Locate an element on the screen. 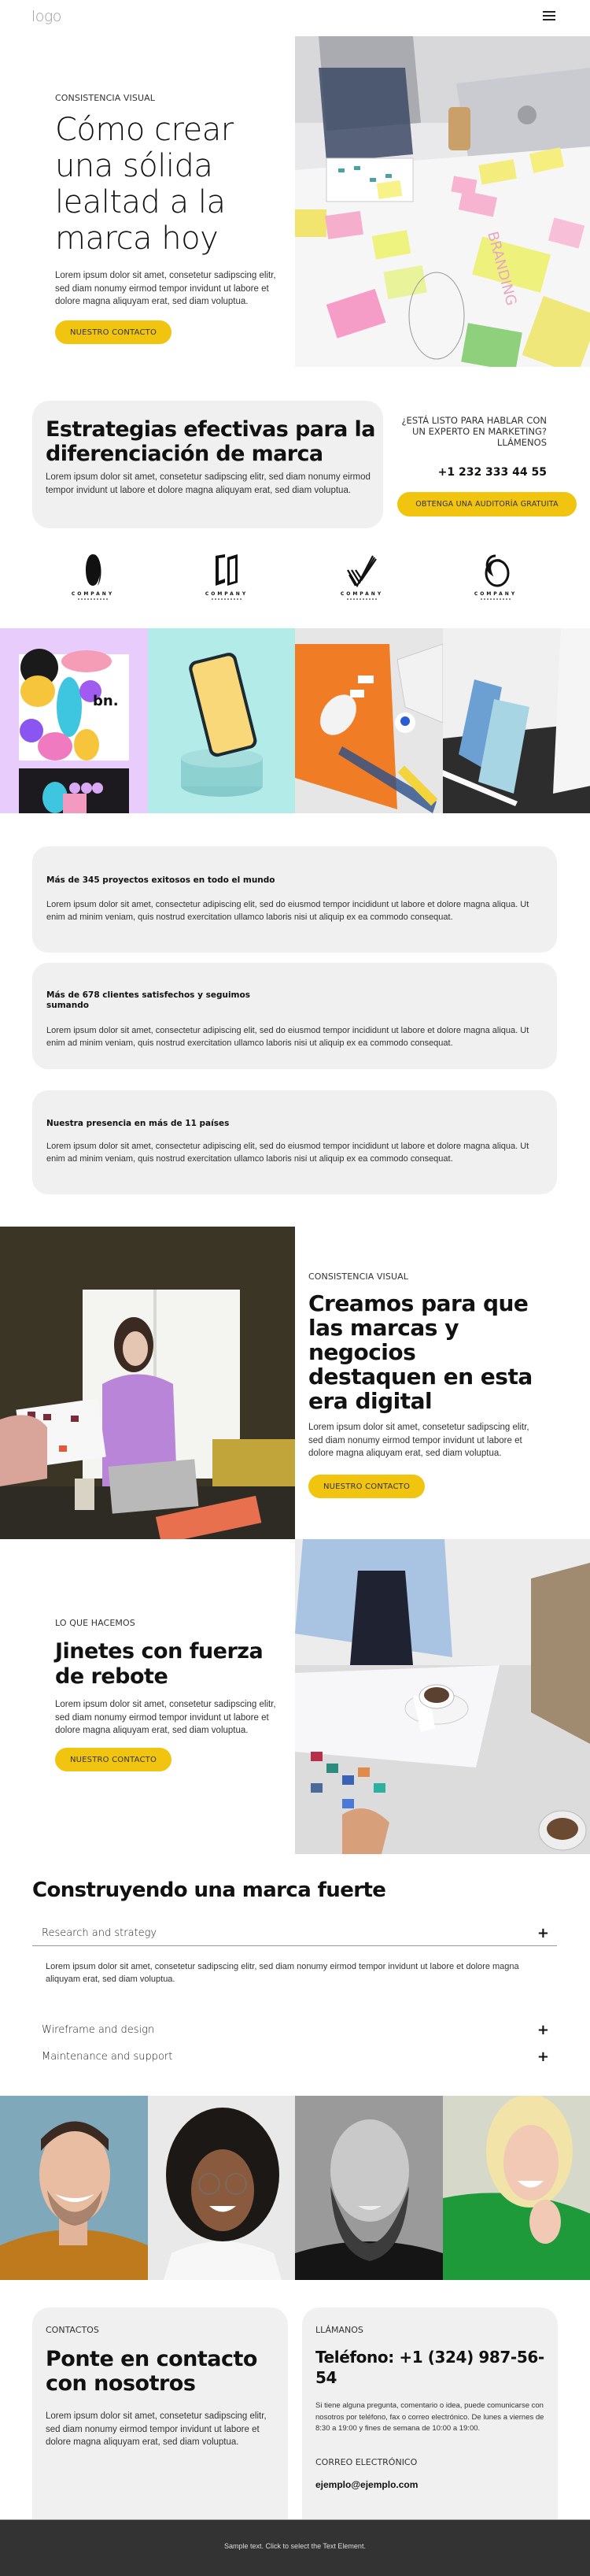 The height and width of the screenshot is (2576, 590). image-gallery: bn. is located at coordinates (295, 720).